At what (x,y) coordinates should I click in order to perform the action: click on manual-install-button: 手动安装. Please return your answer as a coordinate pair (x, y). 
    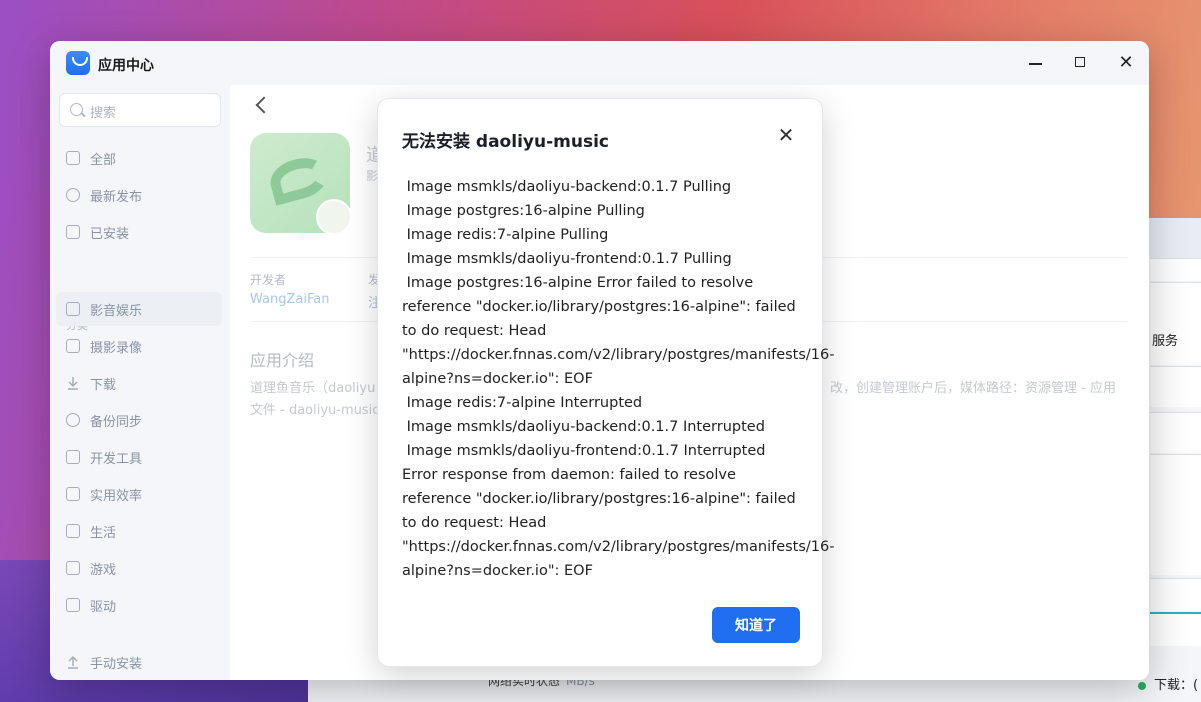
    Looking at the image, I should click on (139, 662).